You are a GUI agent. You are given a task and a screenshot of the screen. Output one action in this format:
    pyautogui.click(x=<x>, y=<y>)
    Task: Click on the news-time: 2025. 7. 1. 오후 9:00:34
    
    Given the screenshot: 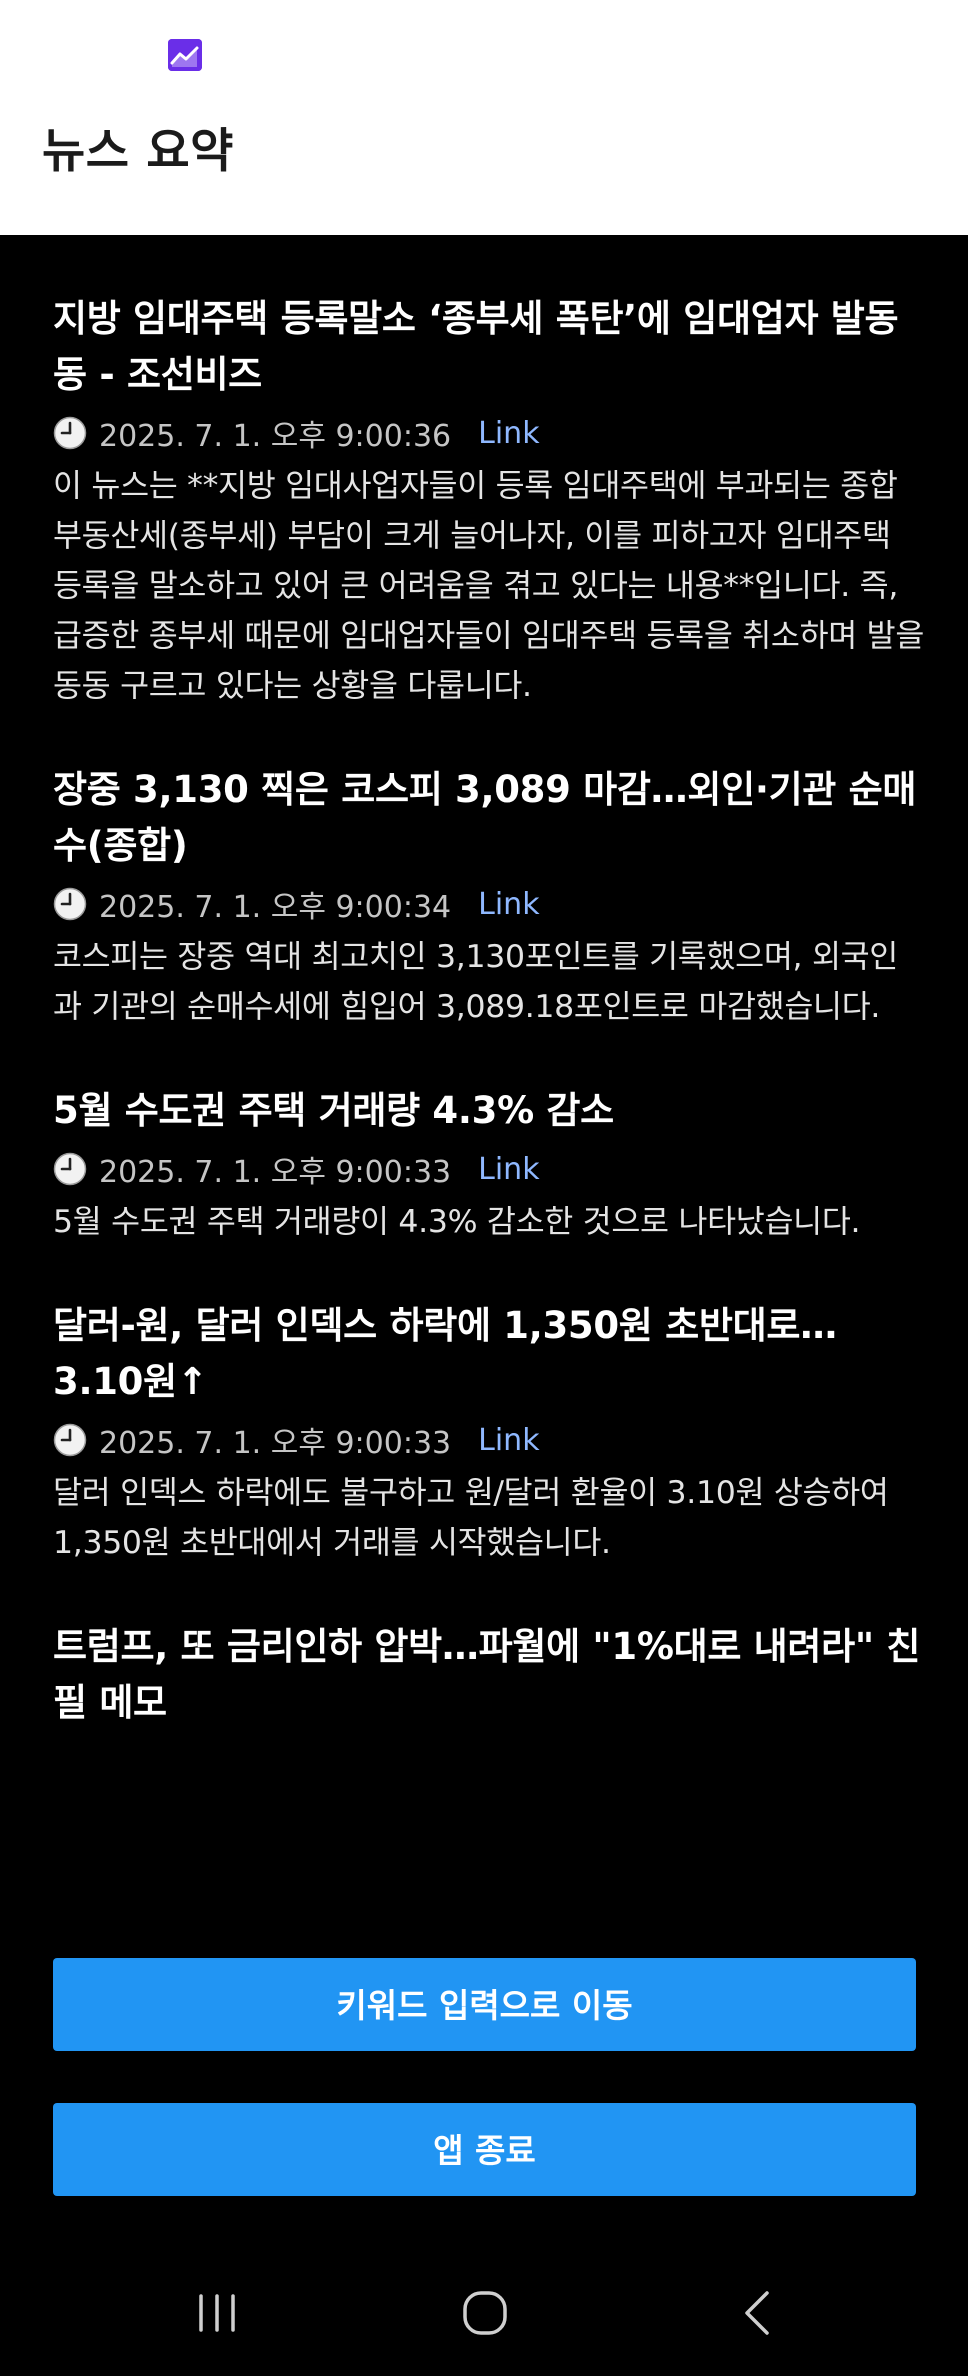 What is the action you would take?
    pyautogui.click(x=275, y=907)
    